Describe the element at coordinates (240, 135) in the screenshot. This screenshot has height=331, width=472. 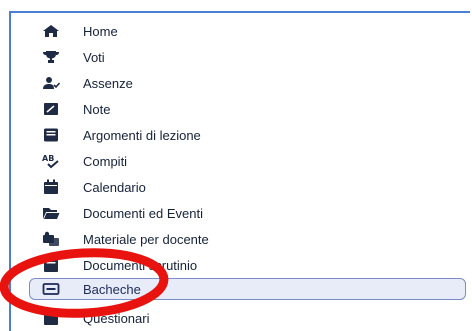
I see `sidebar-item-argomenti: Argomenti di lezione` at that location.